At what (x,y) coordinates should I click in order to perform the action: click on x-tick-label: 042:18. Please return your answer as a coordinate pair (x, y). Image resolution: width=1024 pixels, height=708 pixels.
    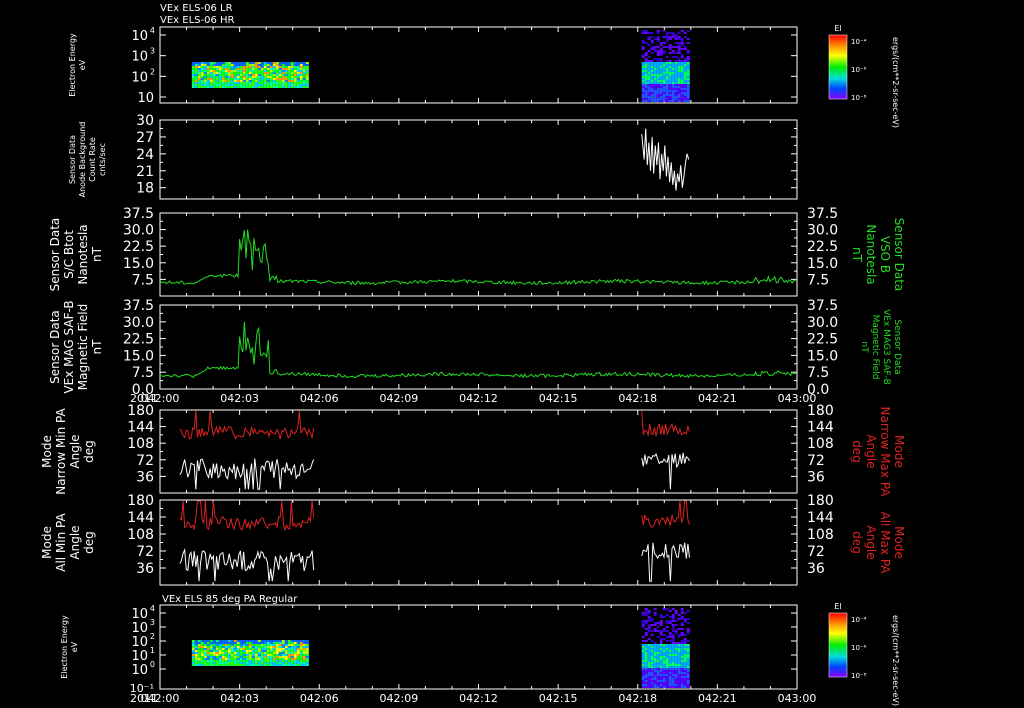
    Looking at the image, I should click on (637, 398).